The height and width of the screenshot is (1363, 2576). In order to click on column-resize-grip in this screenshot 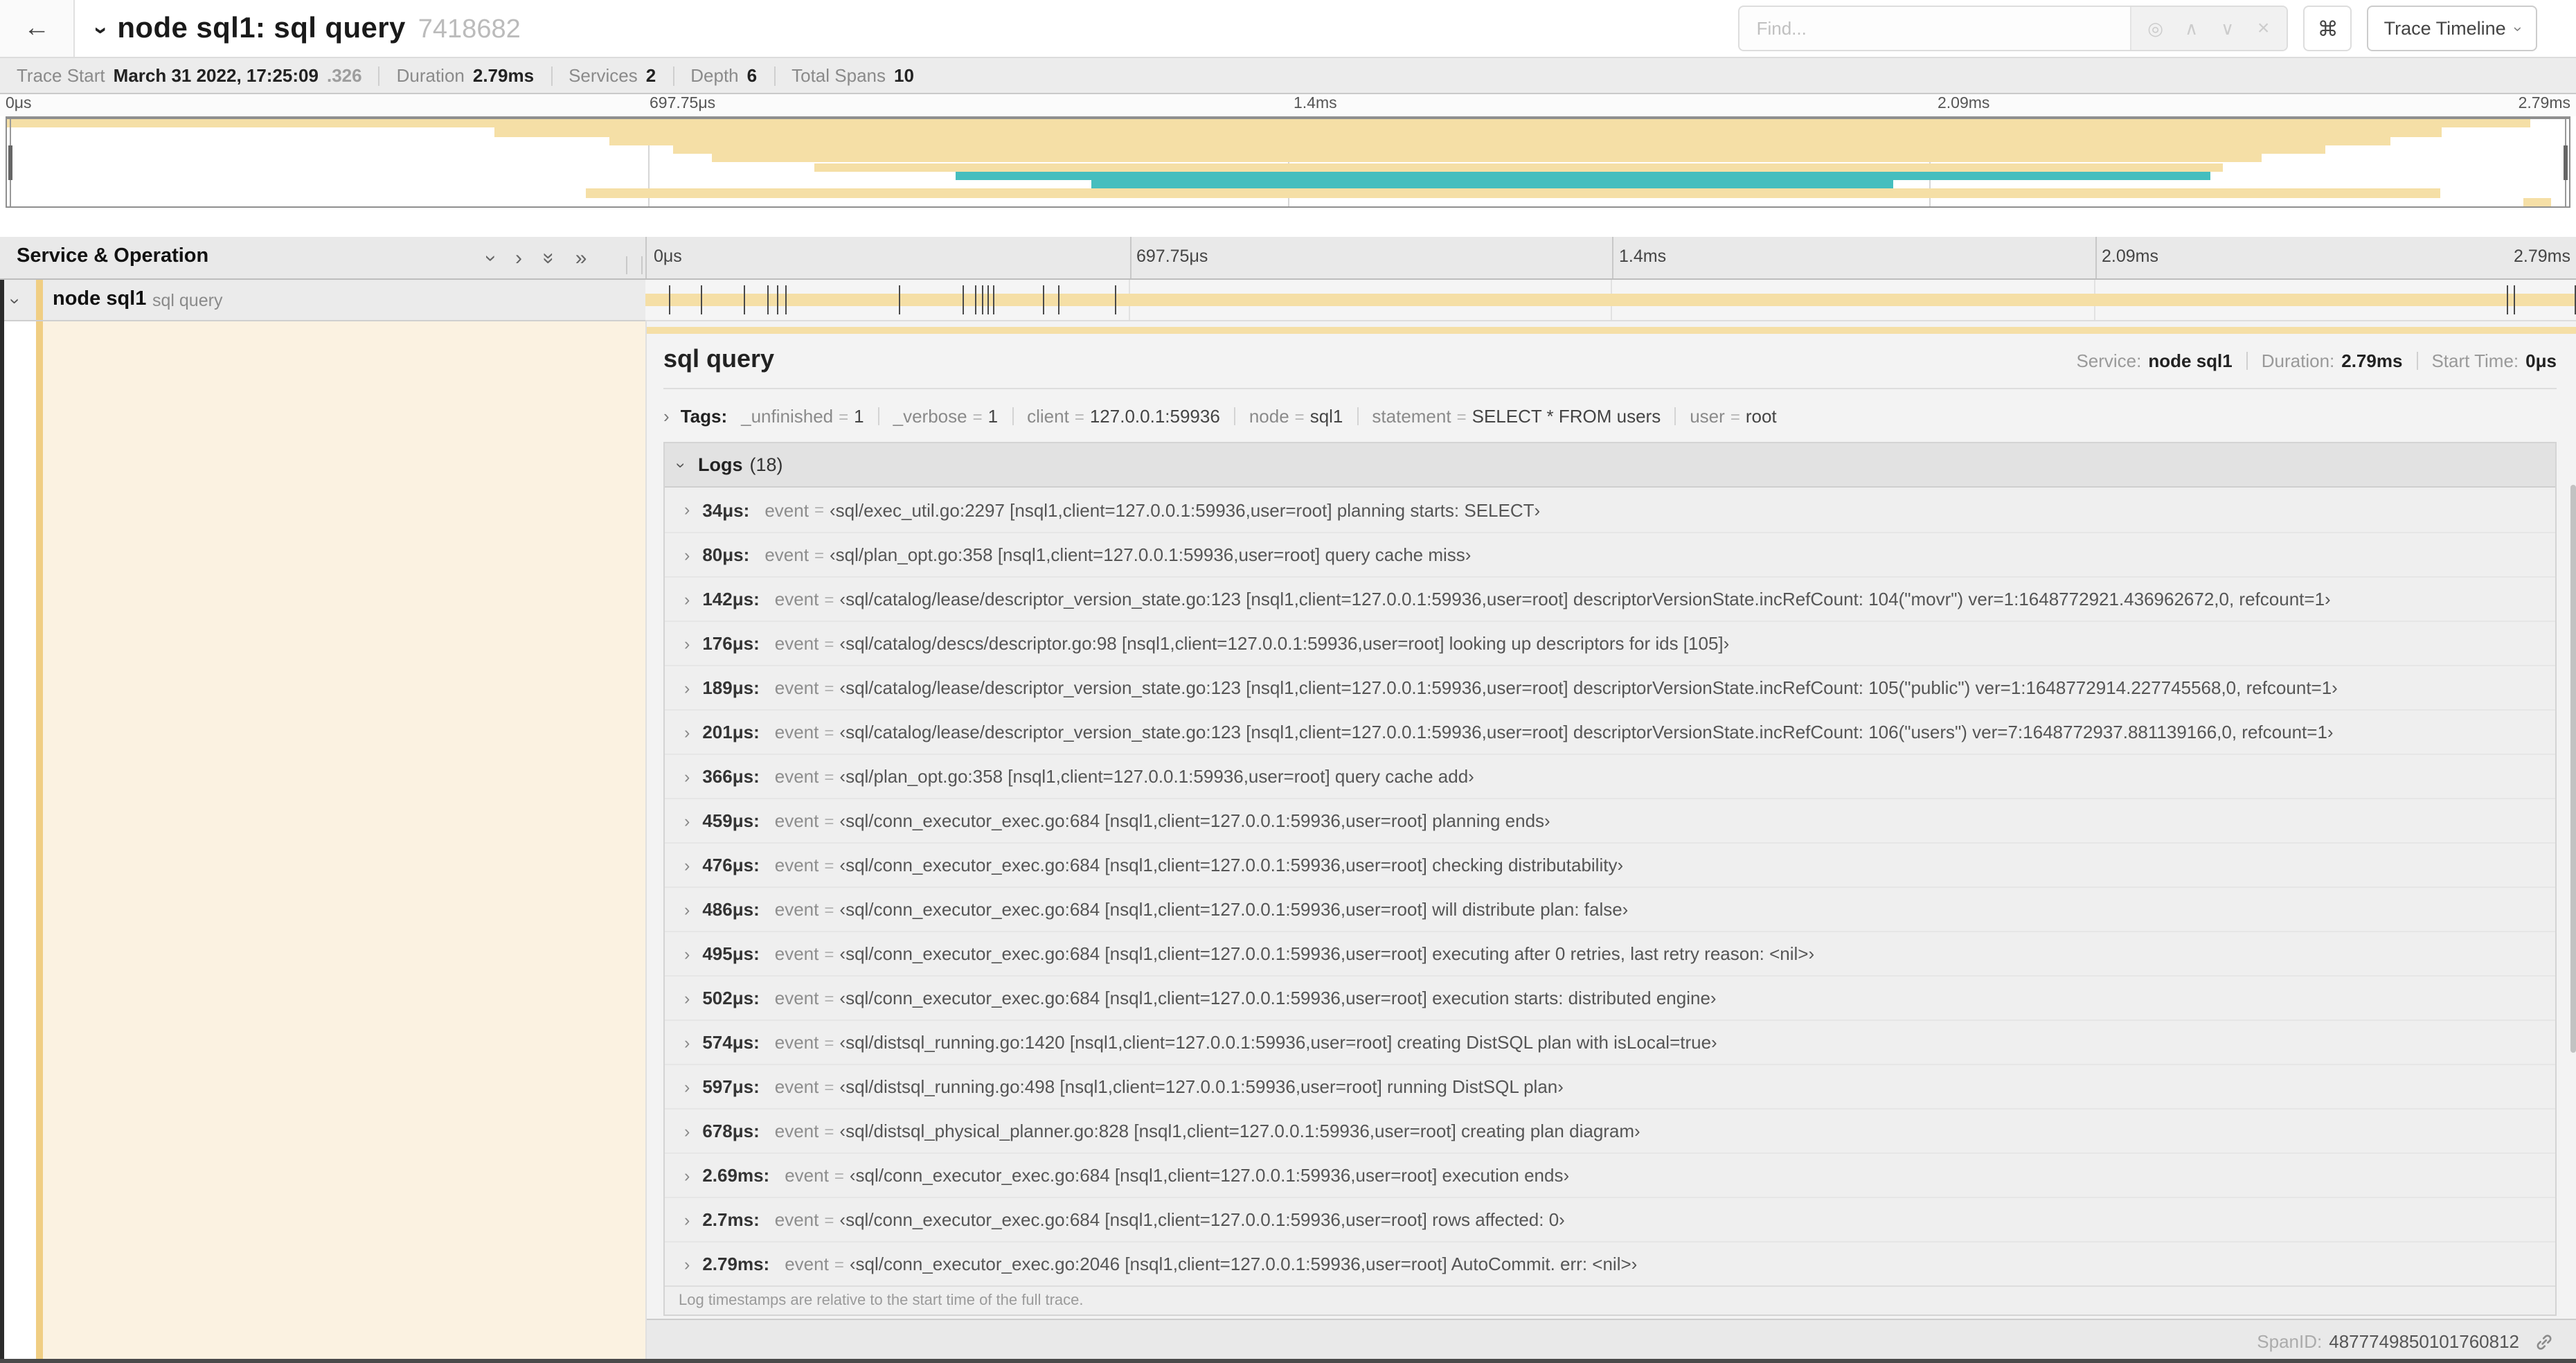, I will do `click(634, 265)`.